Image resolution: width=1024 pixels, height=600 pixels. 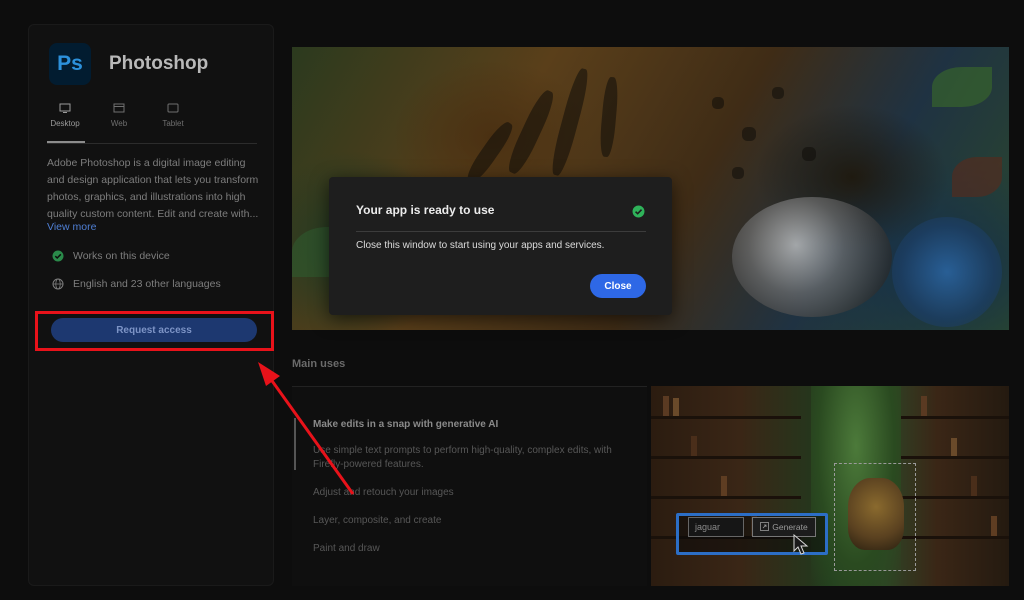 I want to click on annotation-arrow-icon, so click(x=306, y=428).